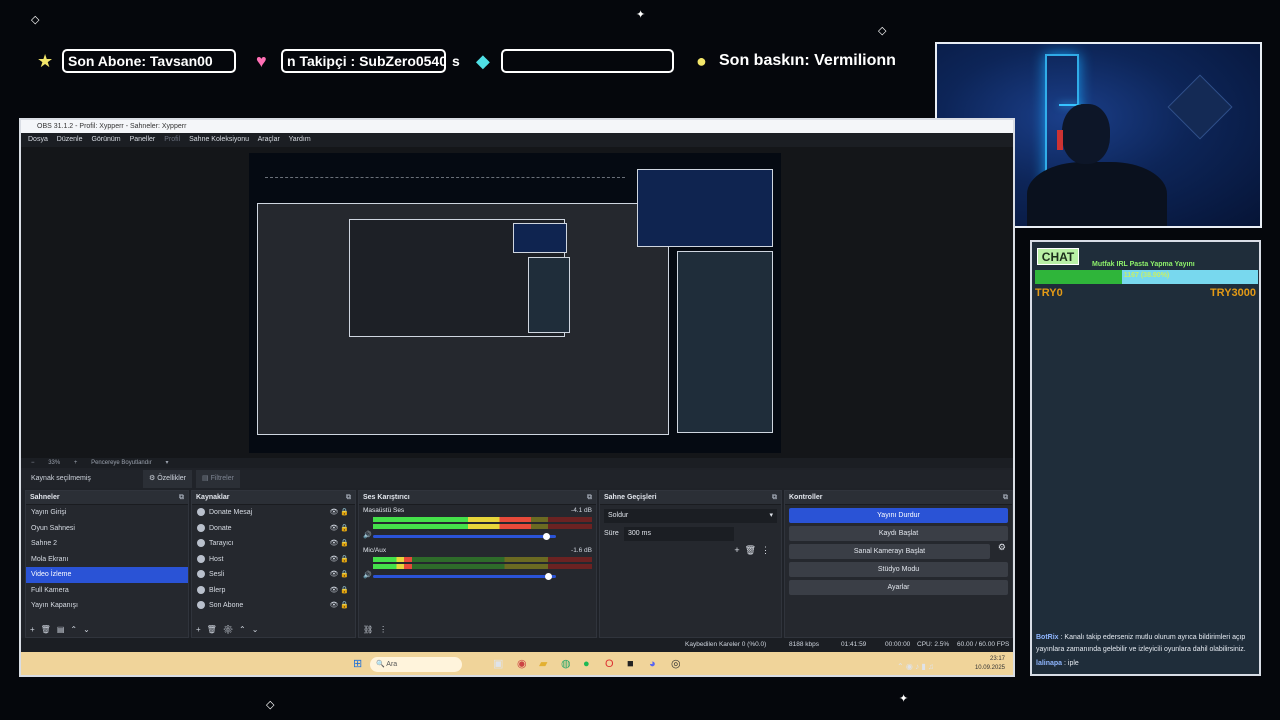 Image resolution: width=1280 pixels, height=720 pixels. What do you see at coordinates (107, 544) in the screenshot?
I see `scene-item: Sahne 2` at bounding box center [107, 544].